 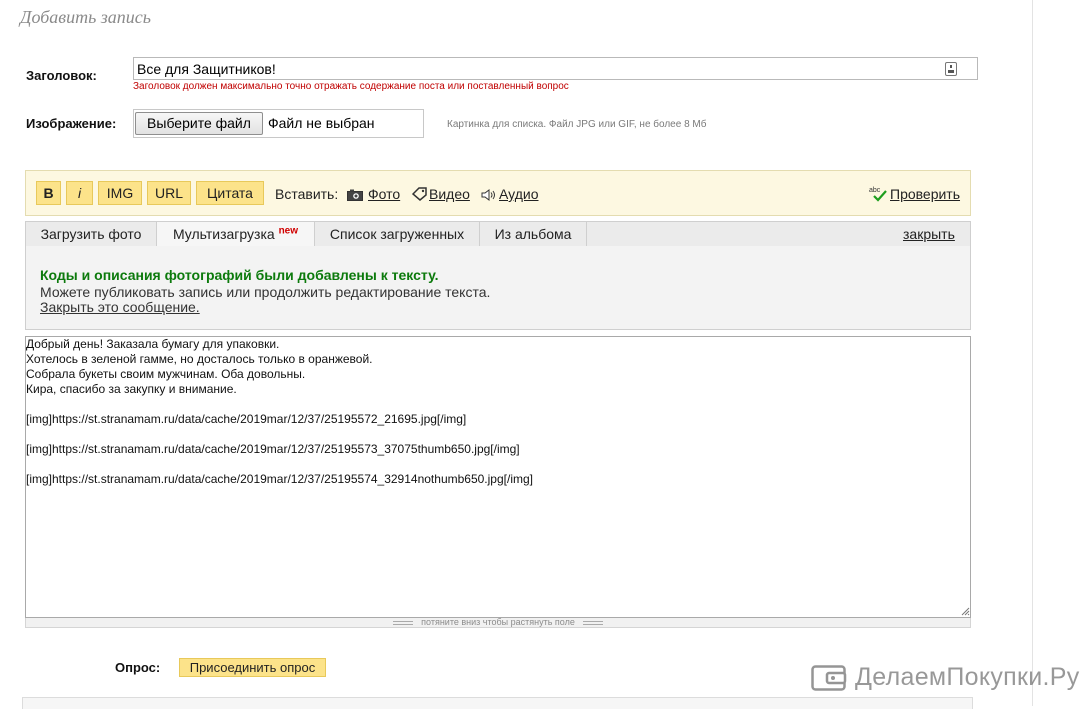 I want to click on page-right-border, so click(x=1032, y=353).